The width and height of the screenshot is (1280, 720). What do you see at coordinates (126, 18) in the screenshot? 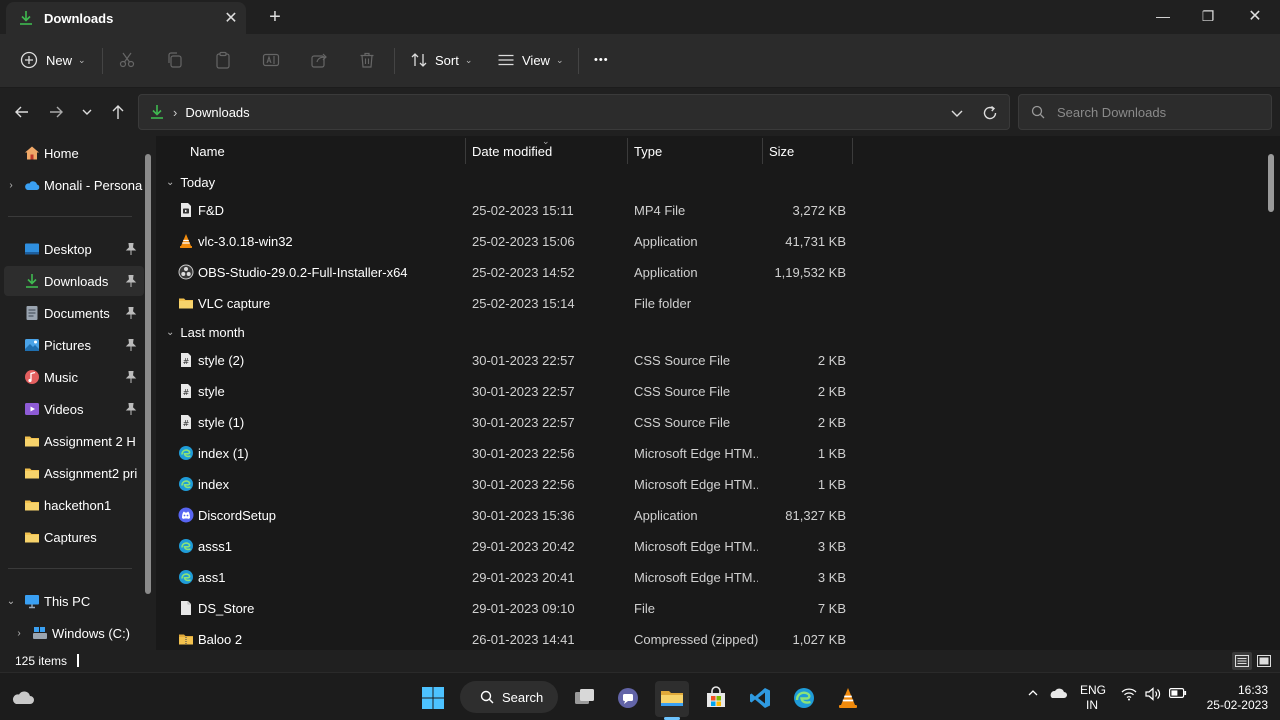
I see `explorer-tab: Downloads ✕` at bounding box center [126, 18].